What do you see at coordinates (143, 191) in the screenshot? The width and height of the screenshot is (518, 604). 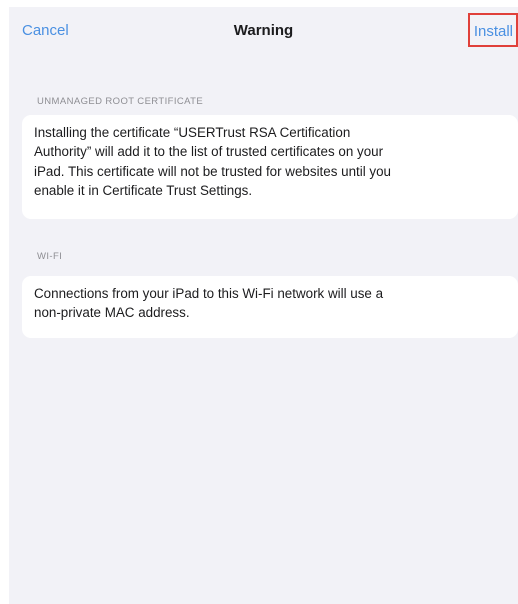 I see `message-line: enable it in Certificate Trust Settings.` at bounding box center [143, 191].